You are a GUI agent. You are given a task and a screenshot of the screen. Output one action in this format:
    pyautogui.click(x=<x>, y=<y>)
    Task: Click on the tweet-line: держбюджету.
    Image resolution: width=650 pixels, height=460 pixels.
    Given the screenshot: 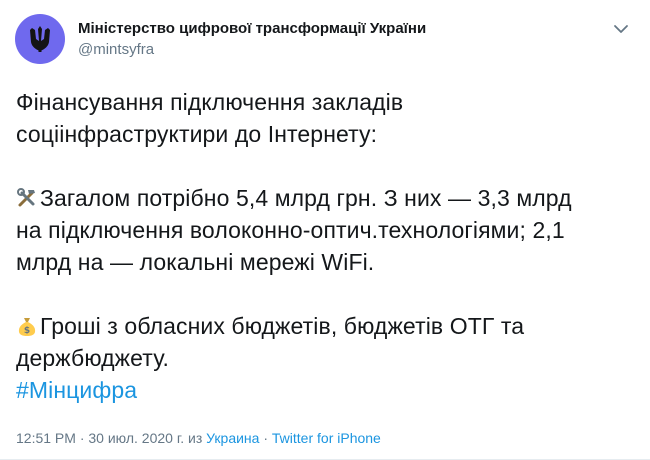 What is the action you would take?
    pyautogui.click(x=92, y=358)
    